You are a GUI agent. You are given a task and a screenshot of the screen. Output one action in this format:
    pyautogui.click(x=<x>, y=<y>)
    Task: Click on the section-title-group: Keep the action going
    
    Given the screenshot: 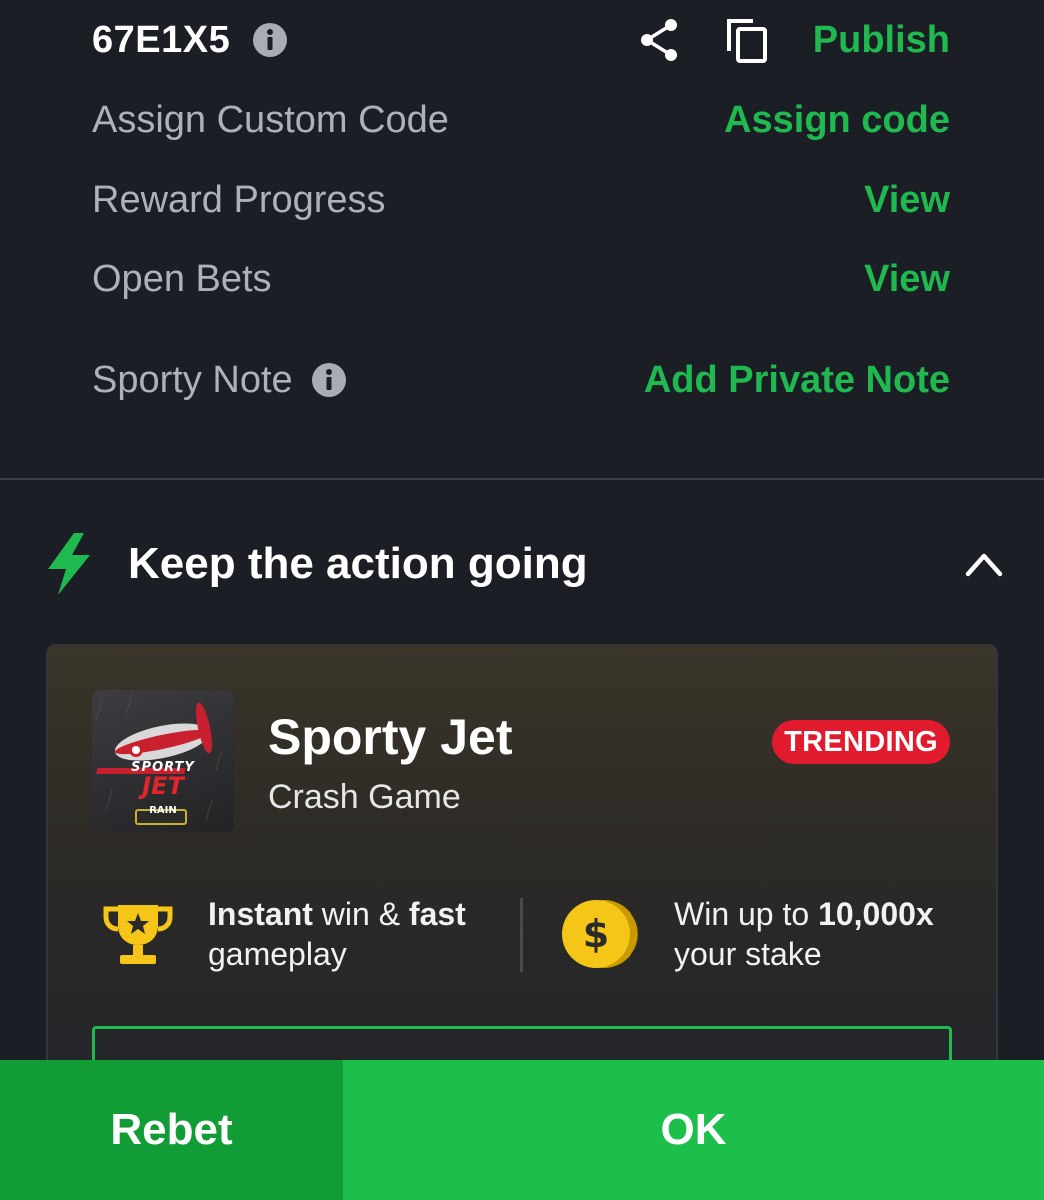 What is the action you would take?
    pyautogui.click(x=316, y=564)
    